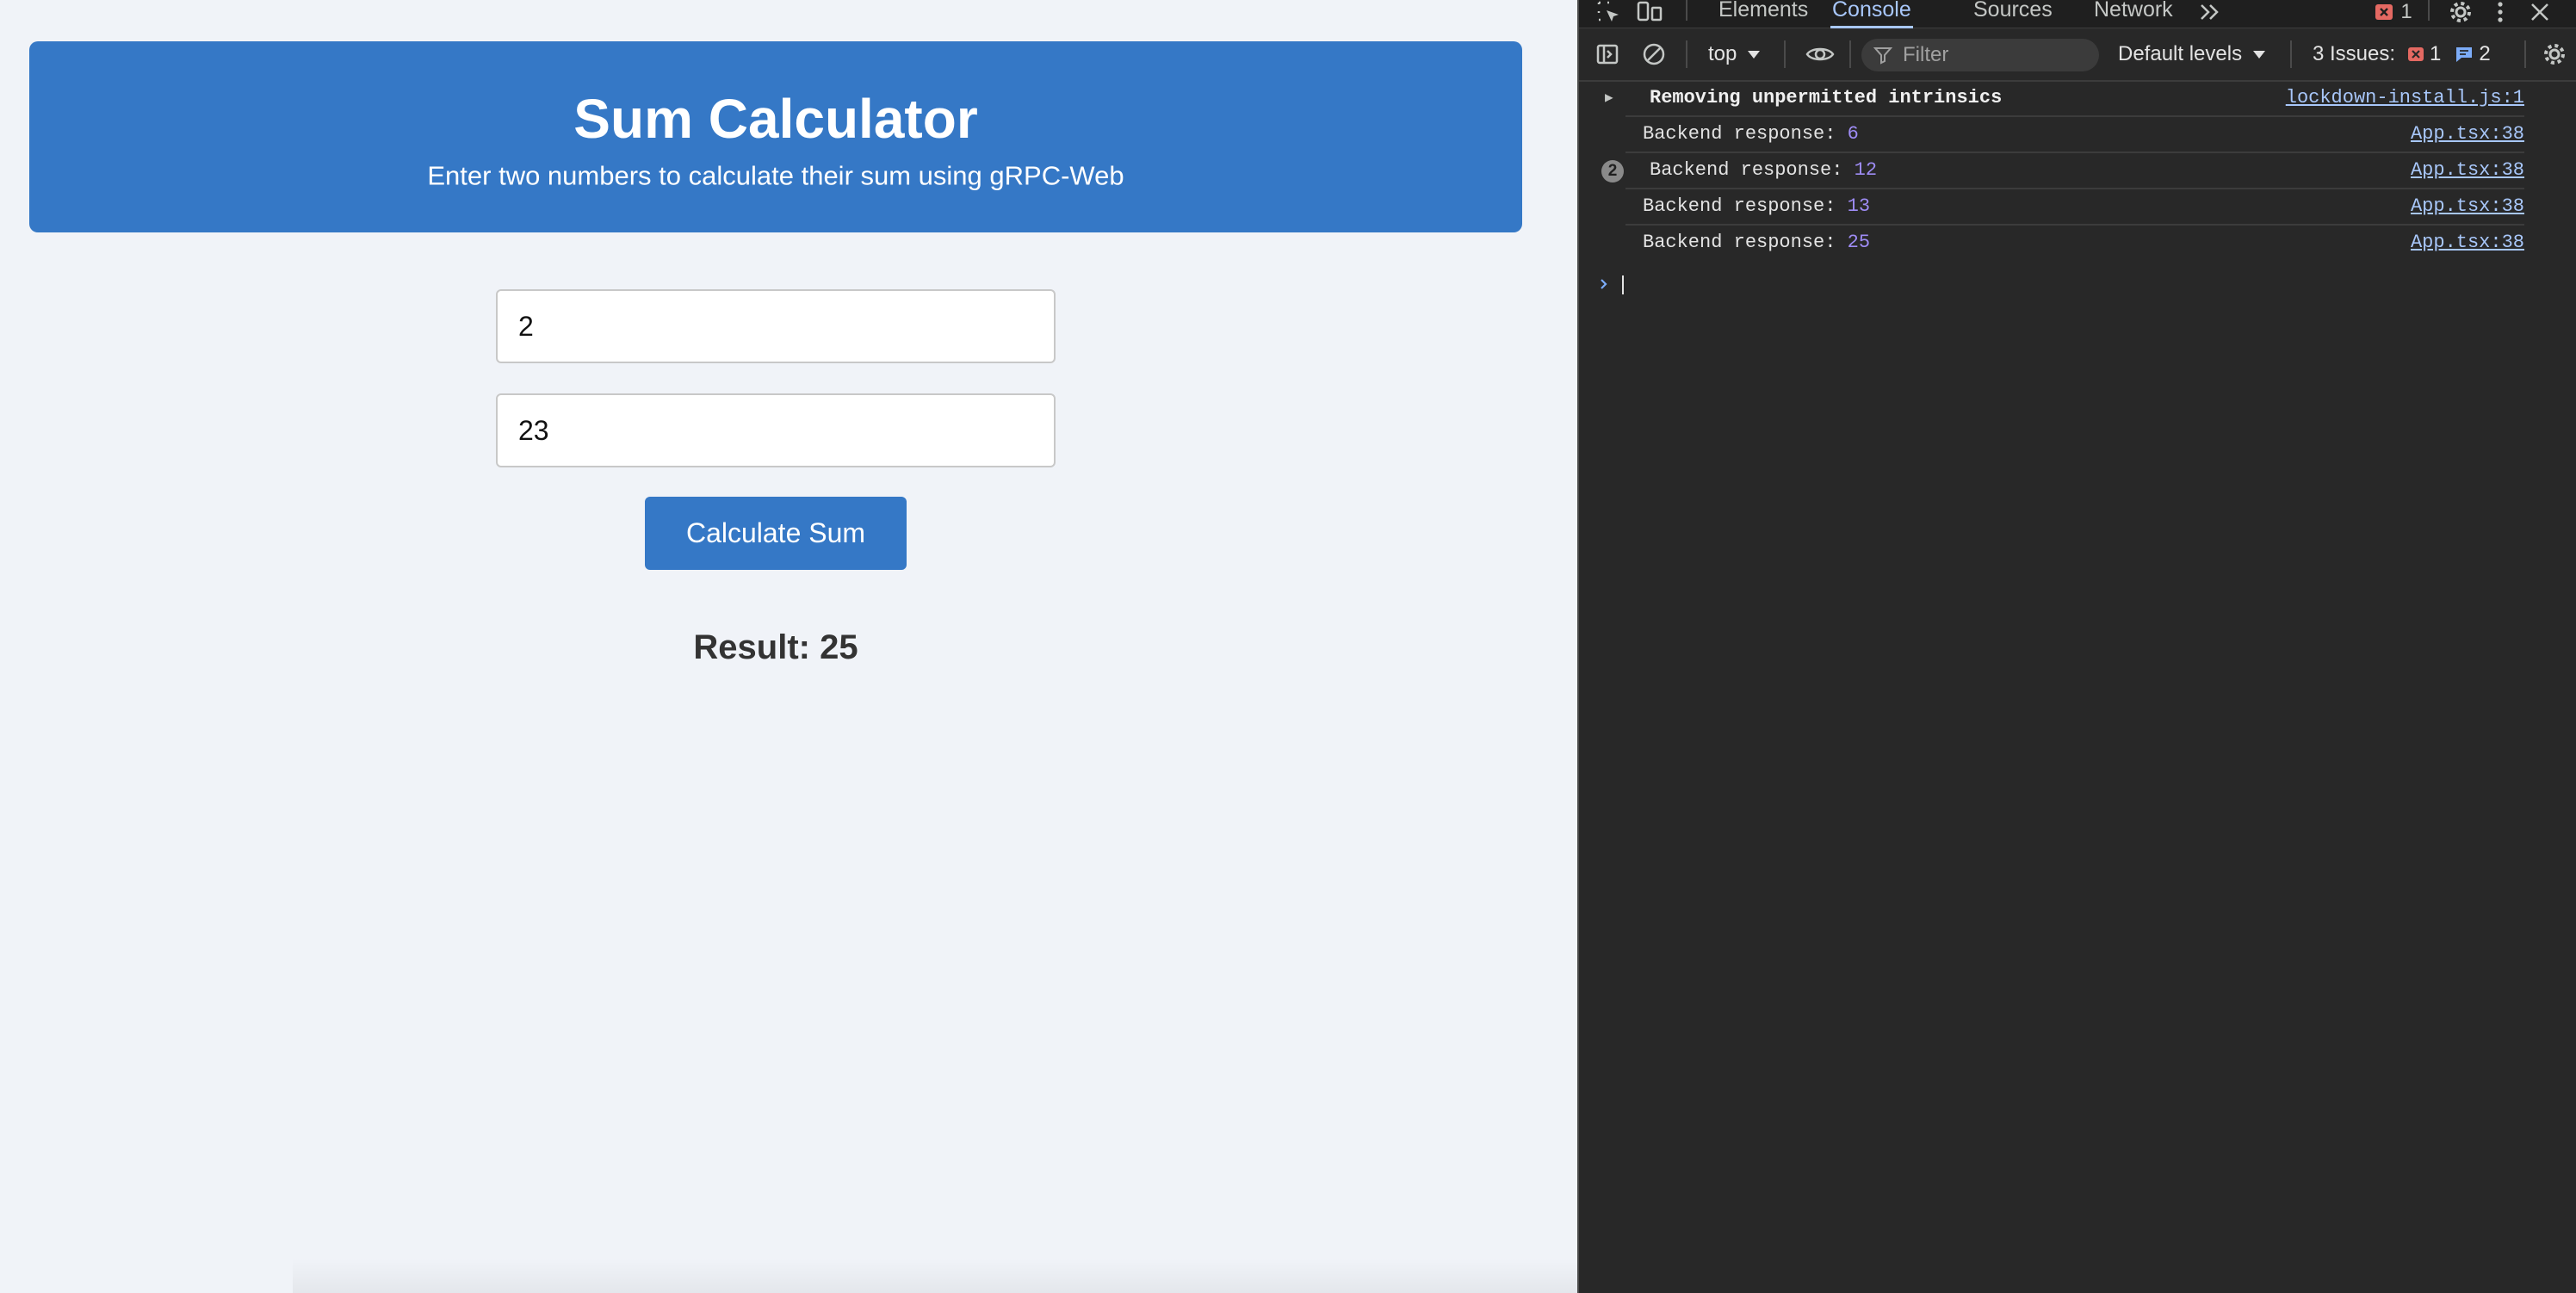 This screenshot has height=1293, width=2576. I want to click on console-message: 2 Backend response: 12 App.tsx:38, so click(2062, 171).